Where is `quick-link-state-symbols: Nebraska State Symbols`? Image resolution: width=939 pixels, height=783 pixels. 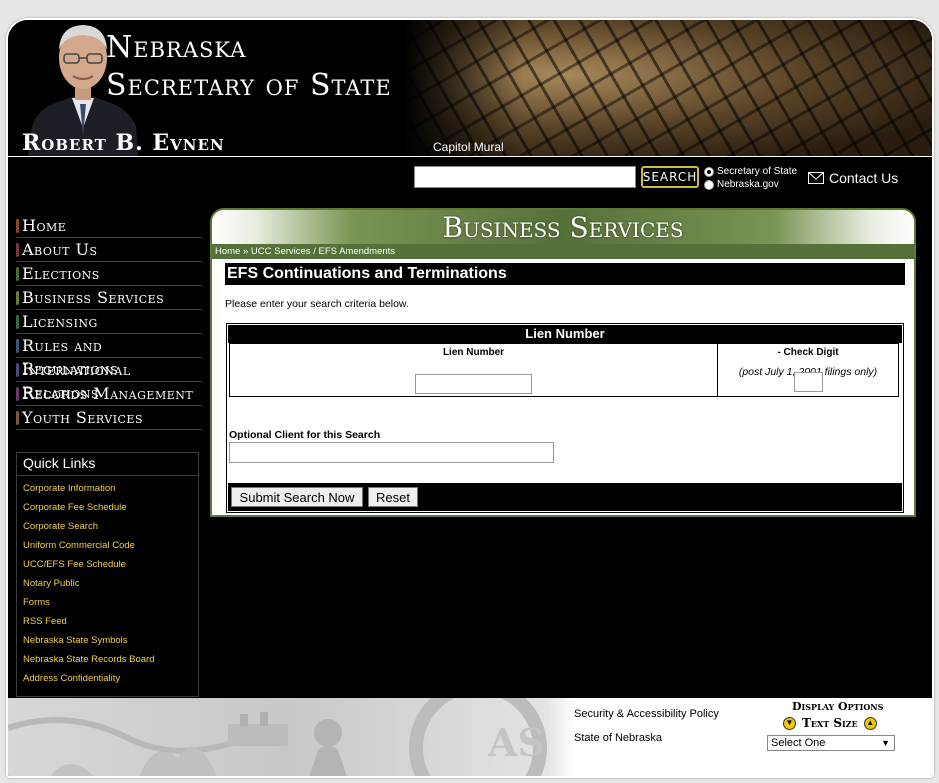 quick-link-state-symbols: Nebraska State Symbols is located at coordinates (107, 640).